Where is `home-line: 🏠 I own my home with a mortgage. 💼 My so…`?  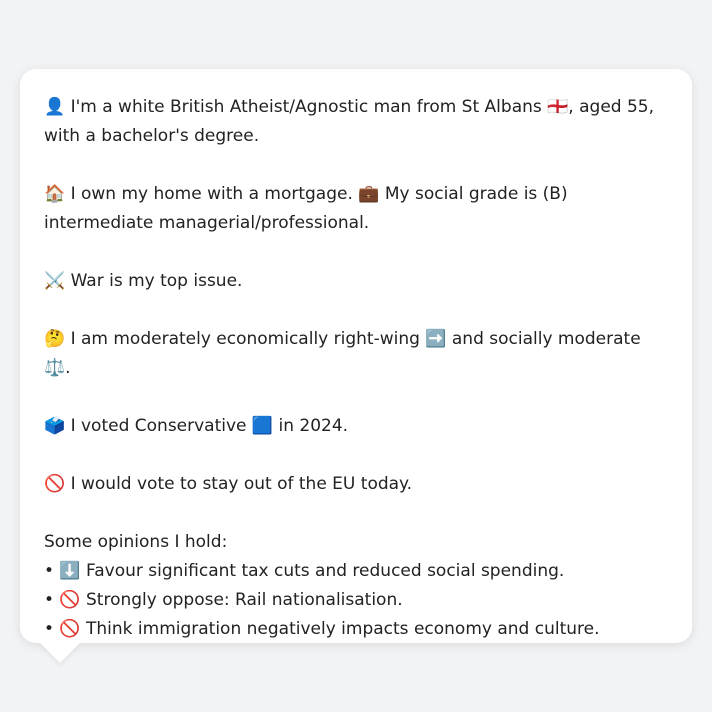 home-line: 🏠 I own my home with a mortgage. 💼 My so… is located at coordinates (306, 208).